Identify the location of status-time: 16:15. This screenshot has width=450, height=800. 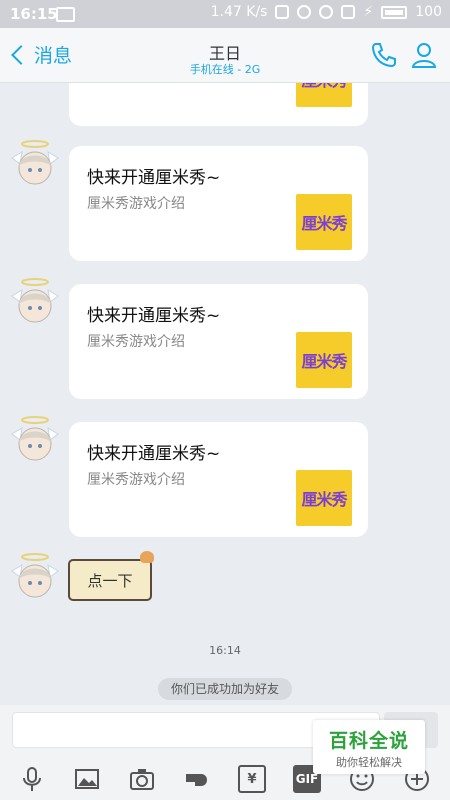
(34, 14).